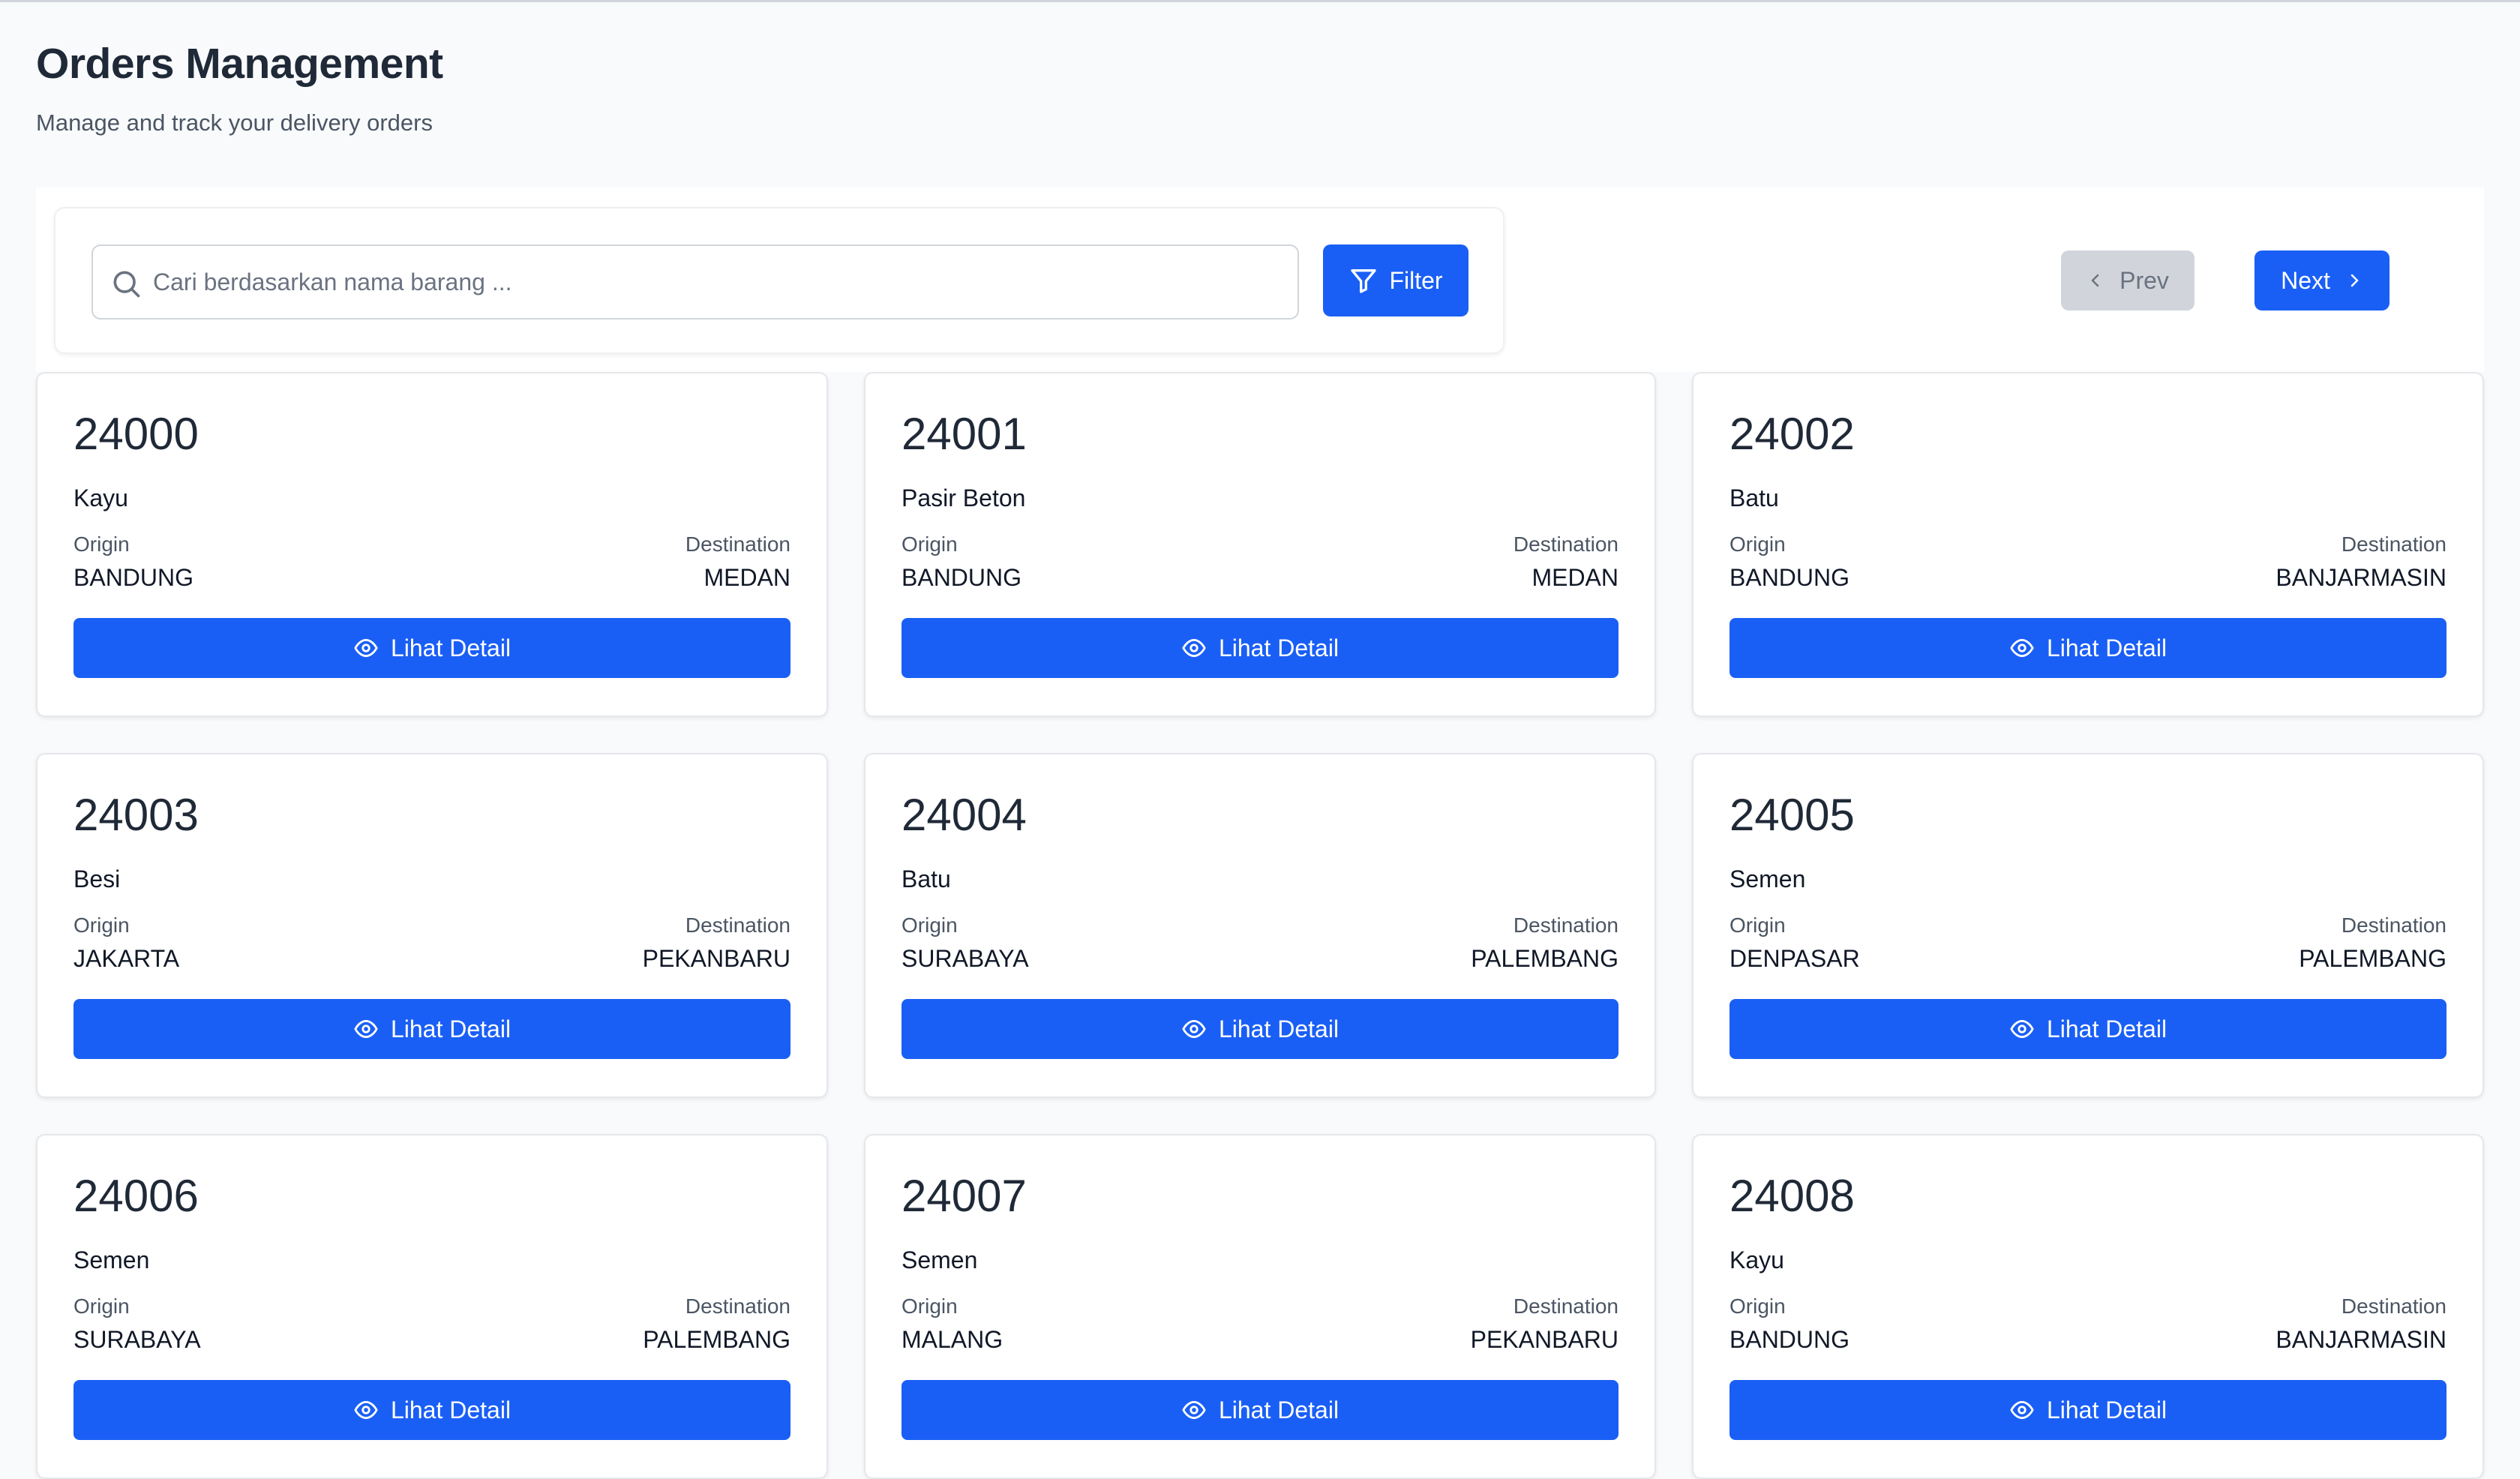 The width and height of the screenshot is (2520, 1479). I want to click on order-id: 24002, so click(1792, 434).